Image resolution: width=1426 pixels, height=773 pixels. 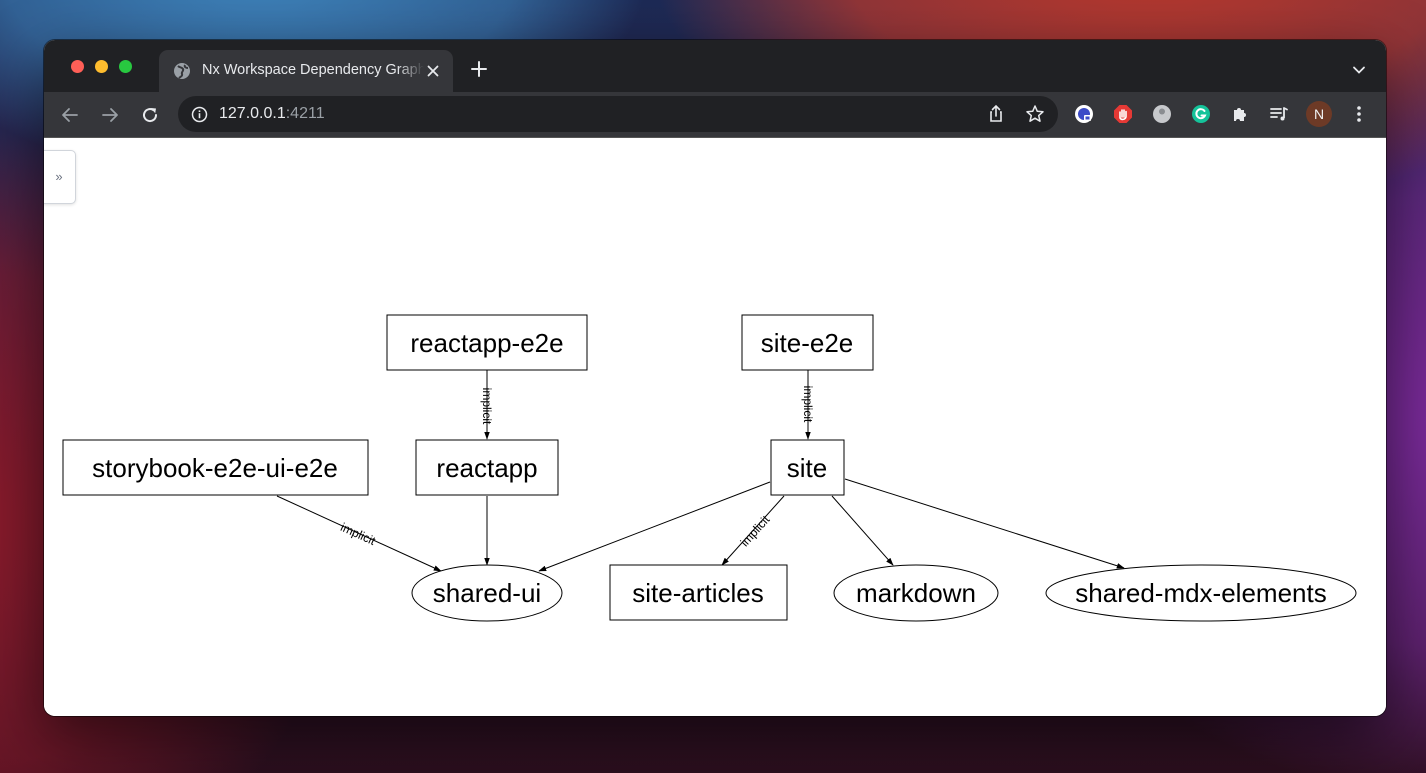 I want to click on node-shared-mdx-elements: shared-mdx-elements, so click(x=1201, y=593).